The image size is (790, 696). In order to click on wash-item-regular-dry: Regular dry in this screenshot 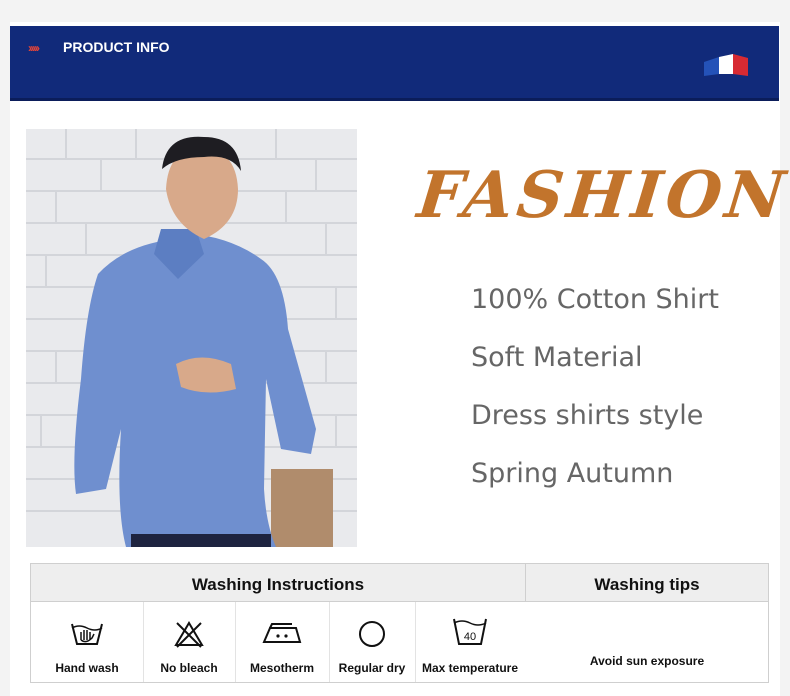, I will do `click(372, 642)`.